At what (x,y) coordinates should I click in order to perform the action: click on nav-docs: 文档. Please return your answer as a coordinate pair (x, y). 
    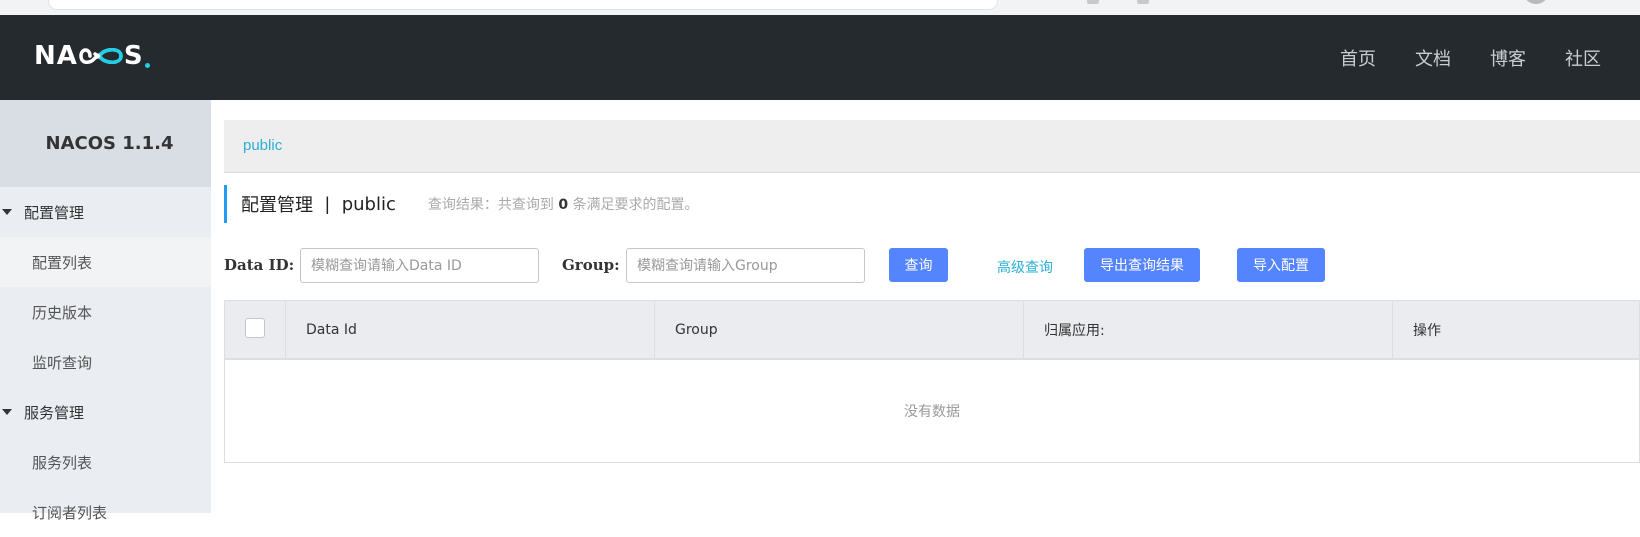
    Looking at the image, I should click on (1433, 58).